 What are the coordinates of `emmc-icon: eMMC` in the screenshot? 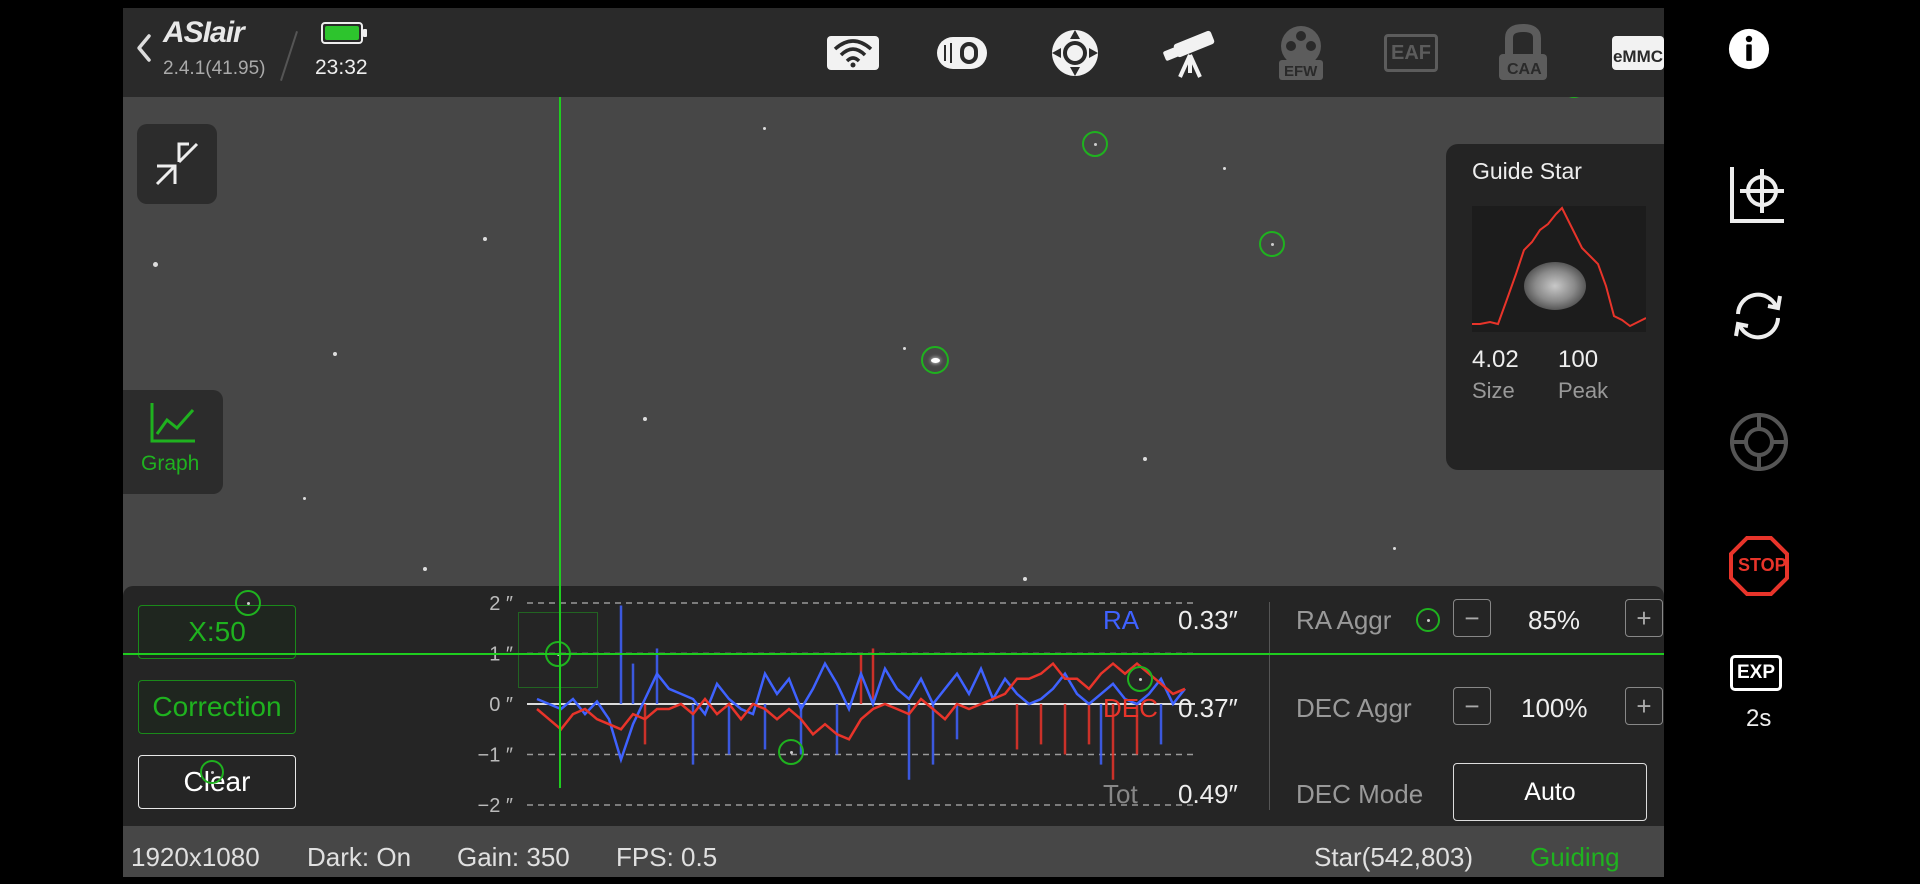 It's located at (1638, 53).